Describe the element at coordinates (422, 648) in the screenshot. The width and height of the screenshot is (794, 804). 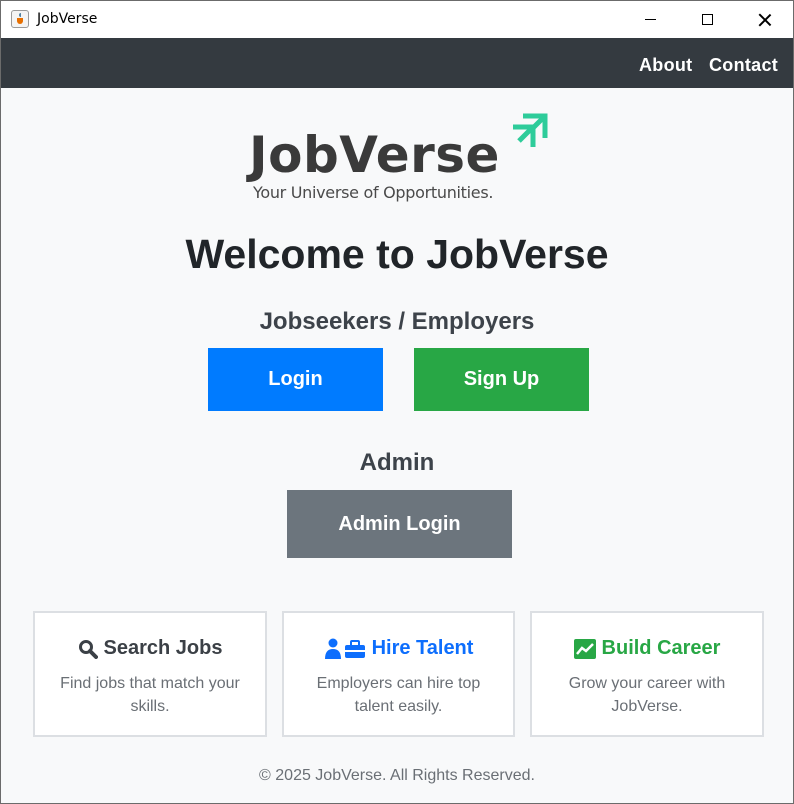
I see `card-title: Hire Talent` at that location.